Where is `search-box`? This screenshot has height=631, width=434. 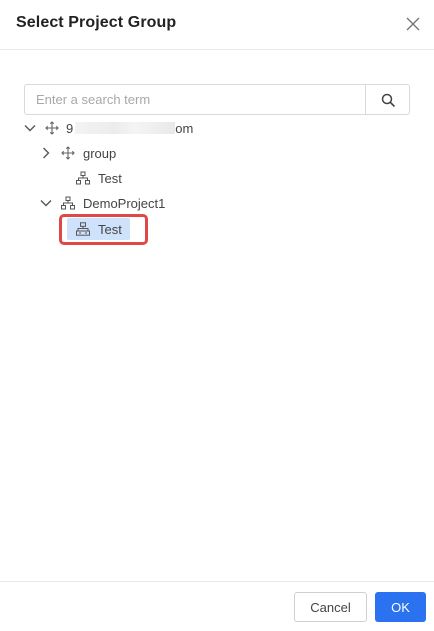
search-box is located at coordinates (217, 99).